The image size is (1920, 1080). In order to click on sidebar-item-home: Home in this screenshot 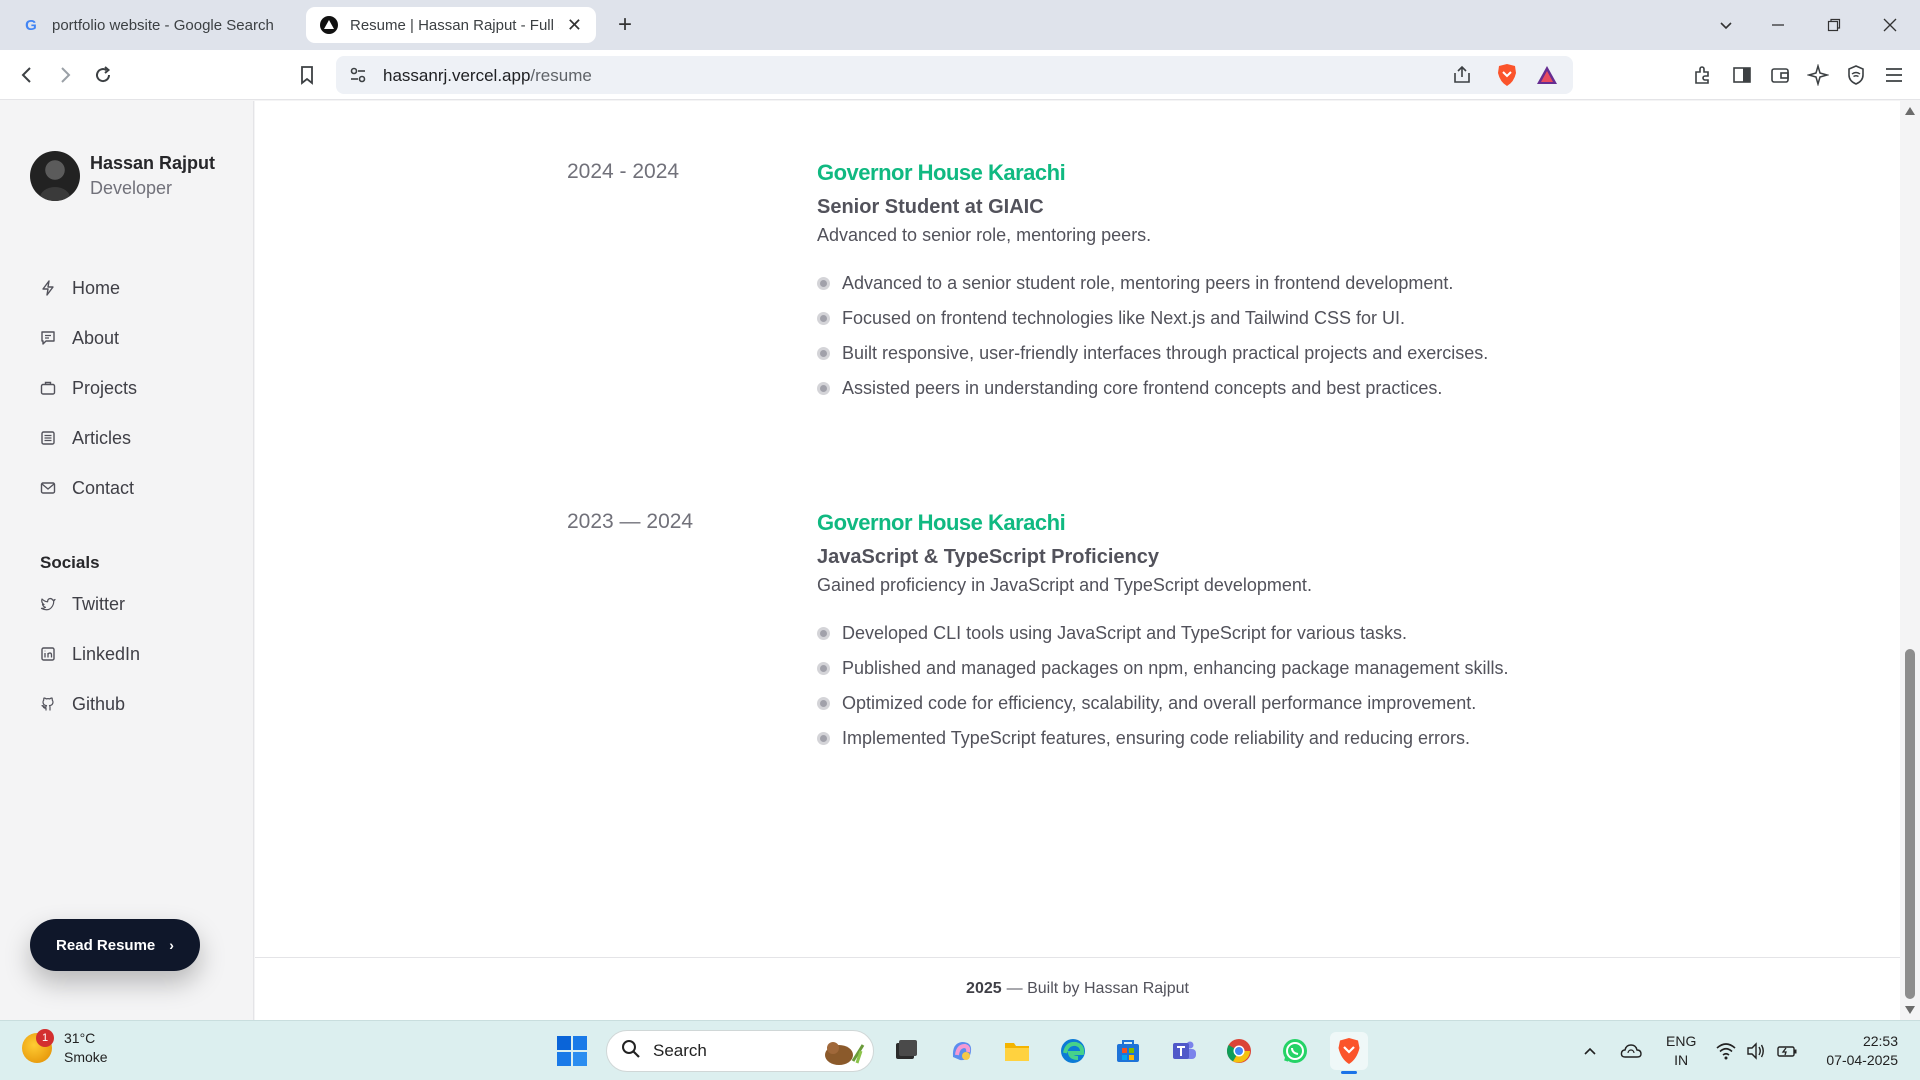, I will do `click(88, 288)`.